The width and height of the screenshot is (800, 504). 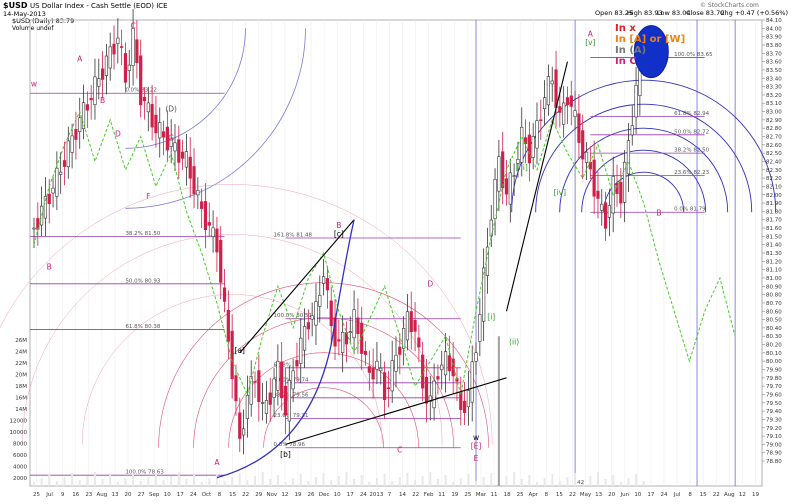 What do you see at coordinates (171, 138) in the screenshot?
I see `wave-label: G` at bounding box center [171, 138].